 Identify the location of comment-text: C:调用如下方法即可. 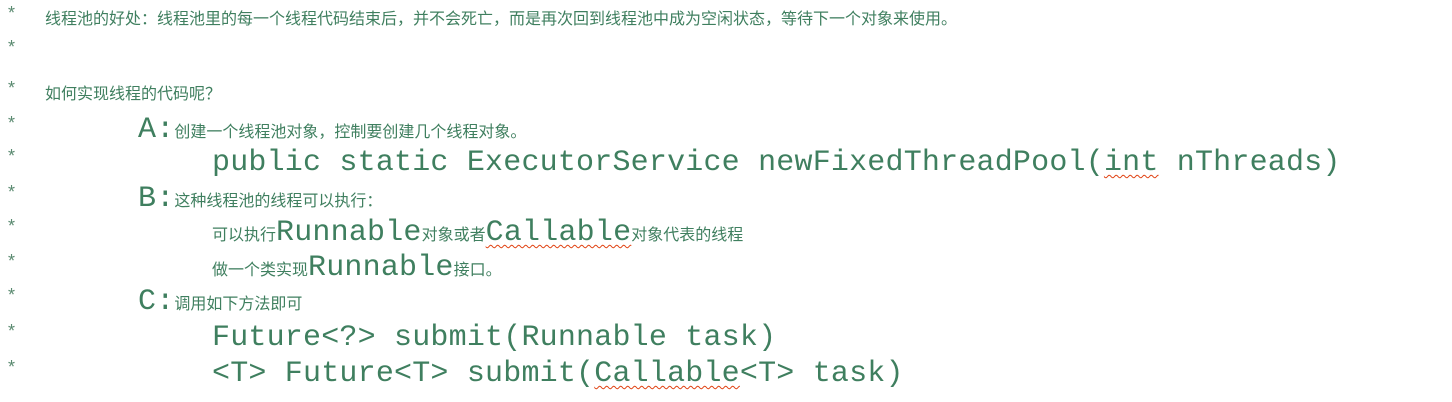
(220, 303).